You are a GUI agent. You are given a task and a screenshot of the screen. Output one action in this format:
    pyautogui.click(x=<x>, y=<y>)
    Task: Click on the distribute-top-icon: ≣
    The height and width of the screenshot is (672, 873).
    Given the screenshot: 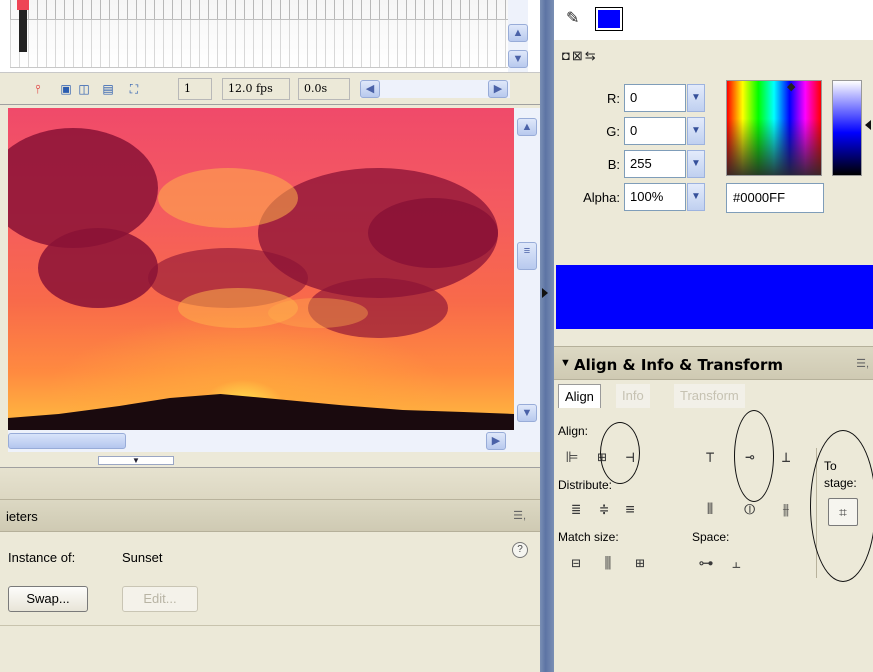 What is the action you would take?
    pyautogui.click(x=576, y=509)
    